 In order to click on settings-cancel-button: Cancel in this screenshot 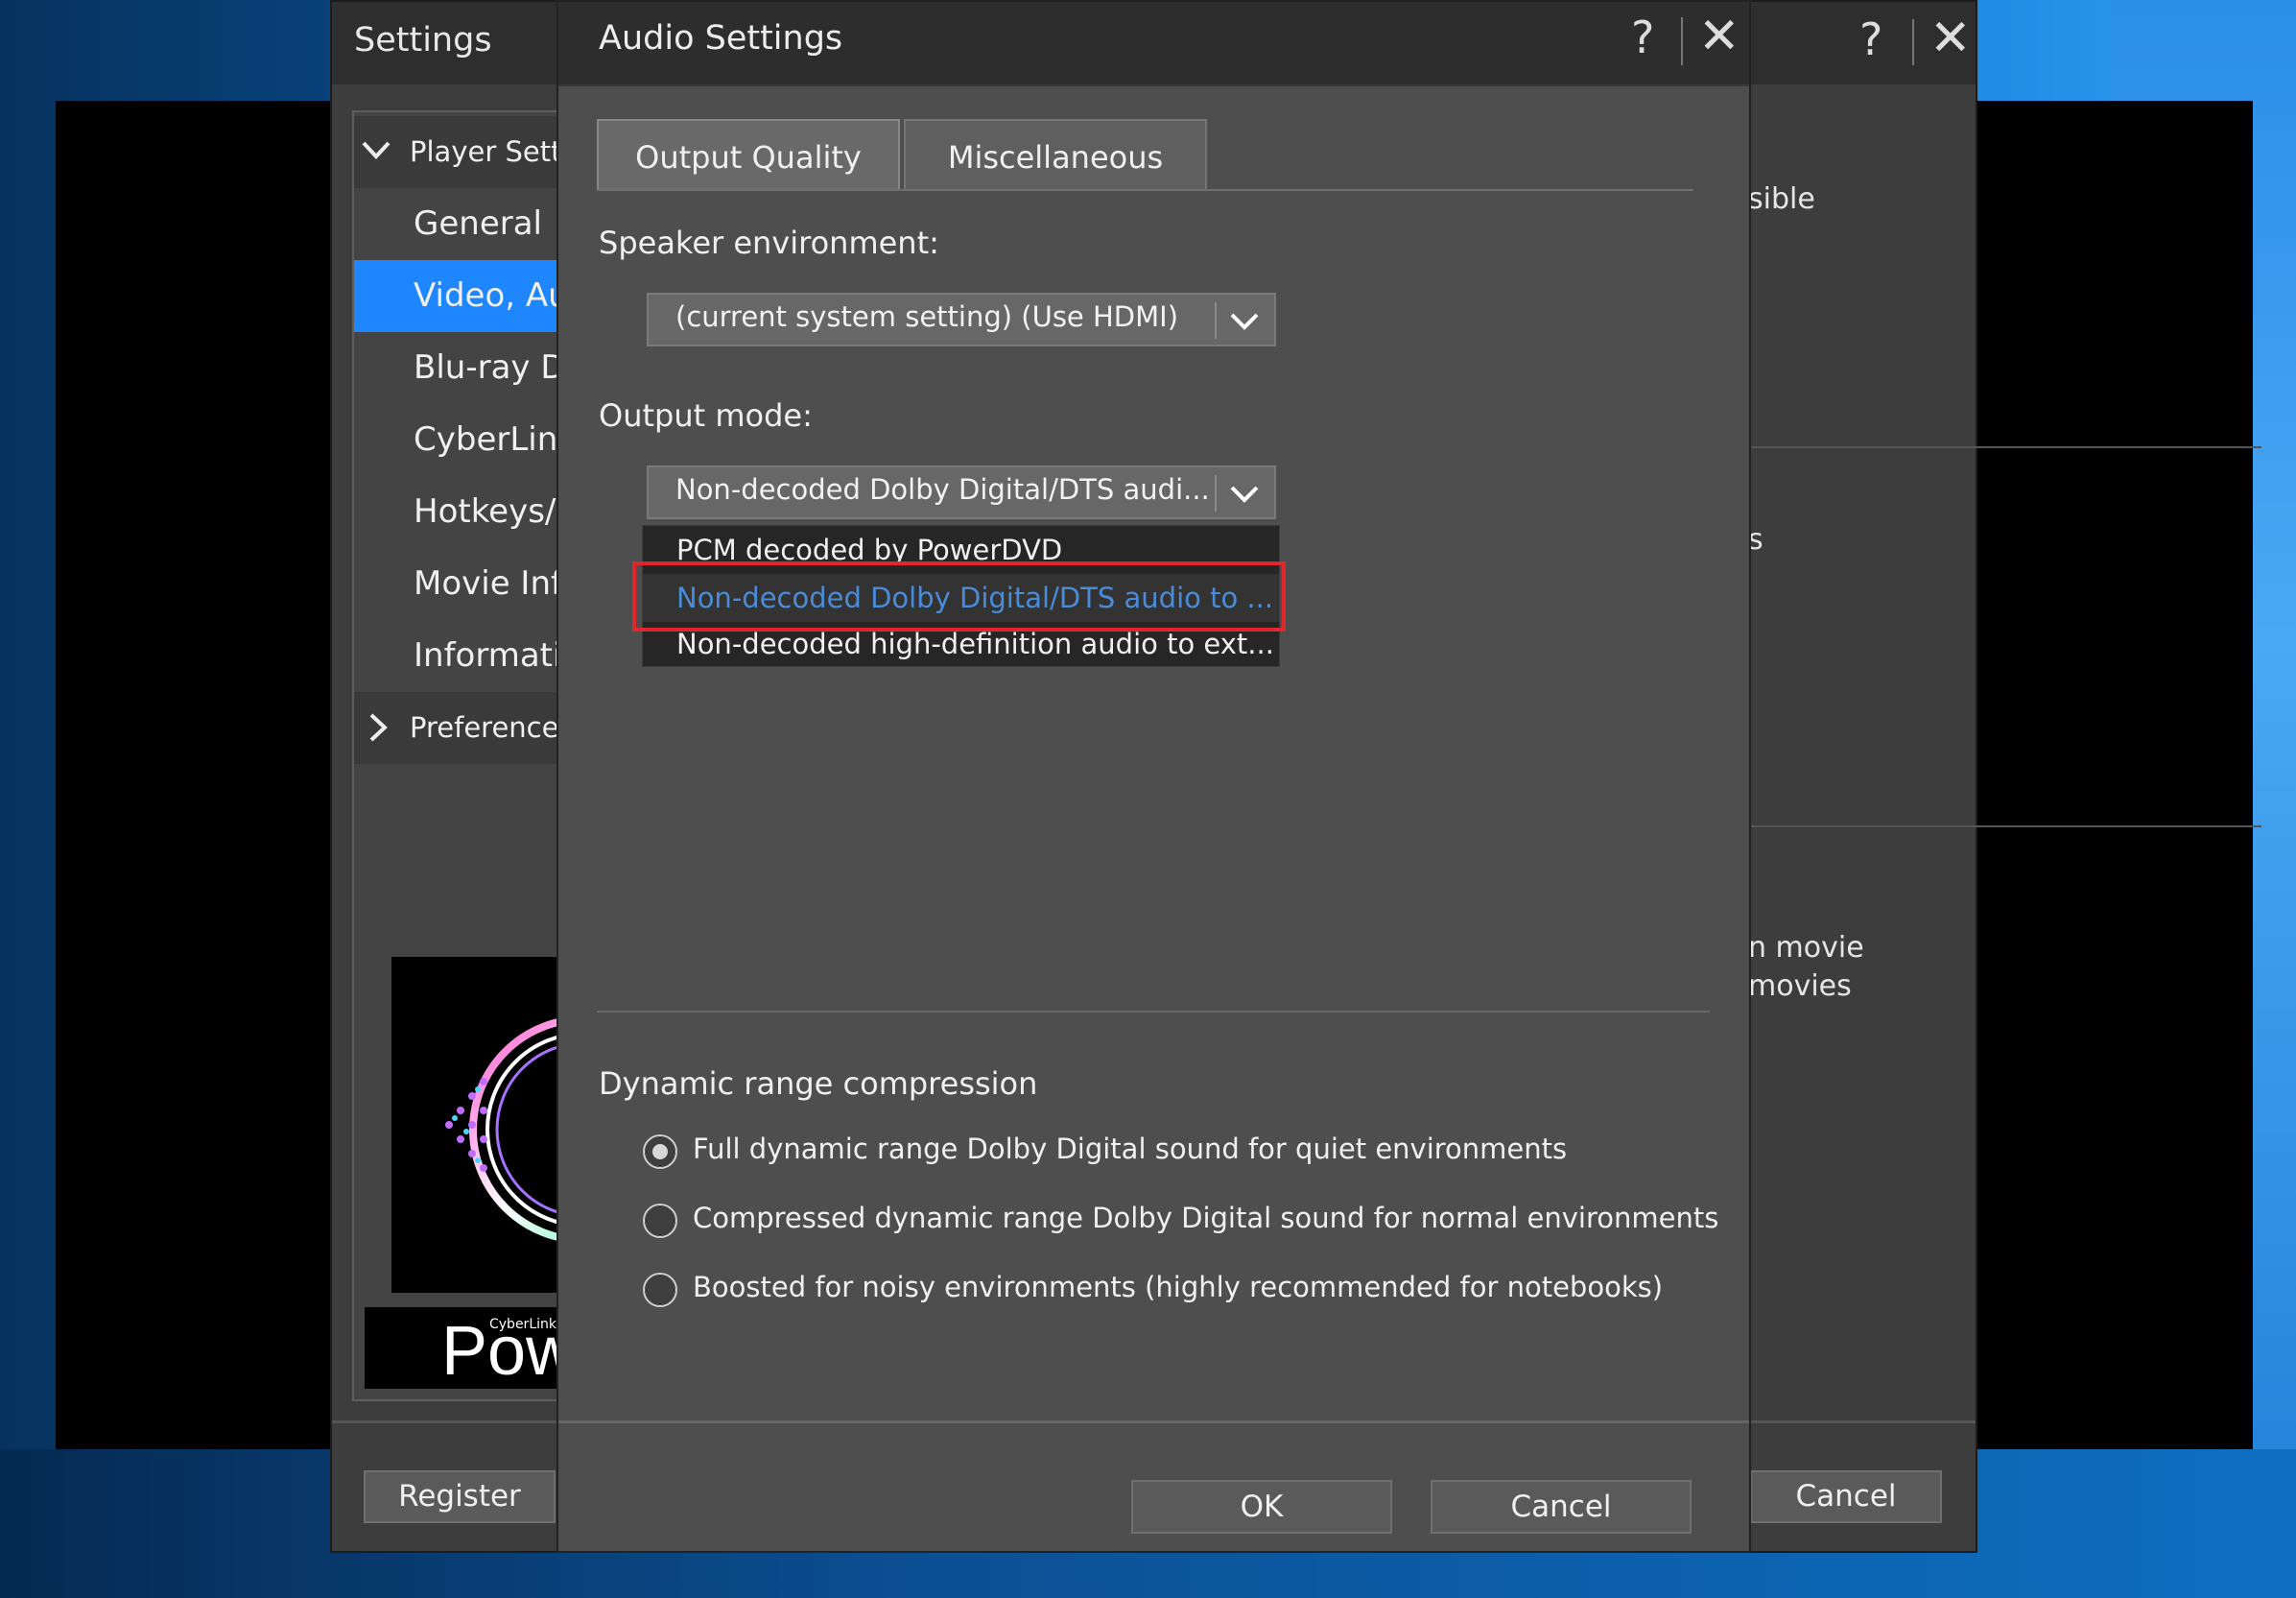, I will do `click(1846, 1496)`.